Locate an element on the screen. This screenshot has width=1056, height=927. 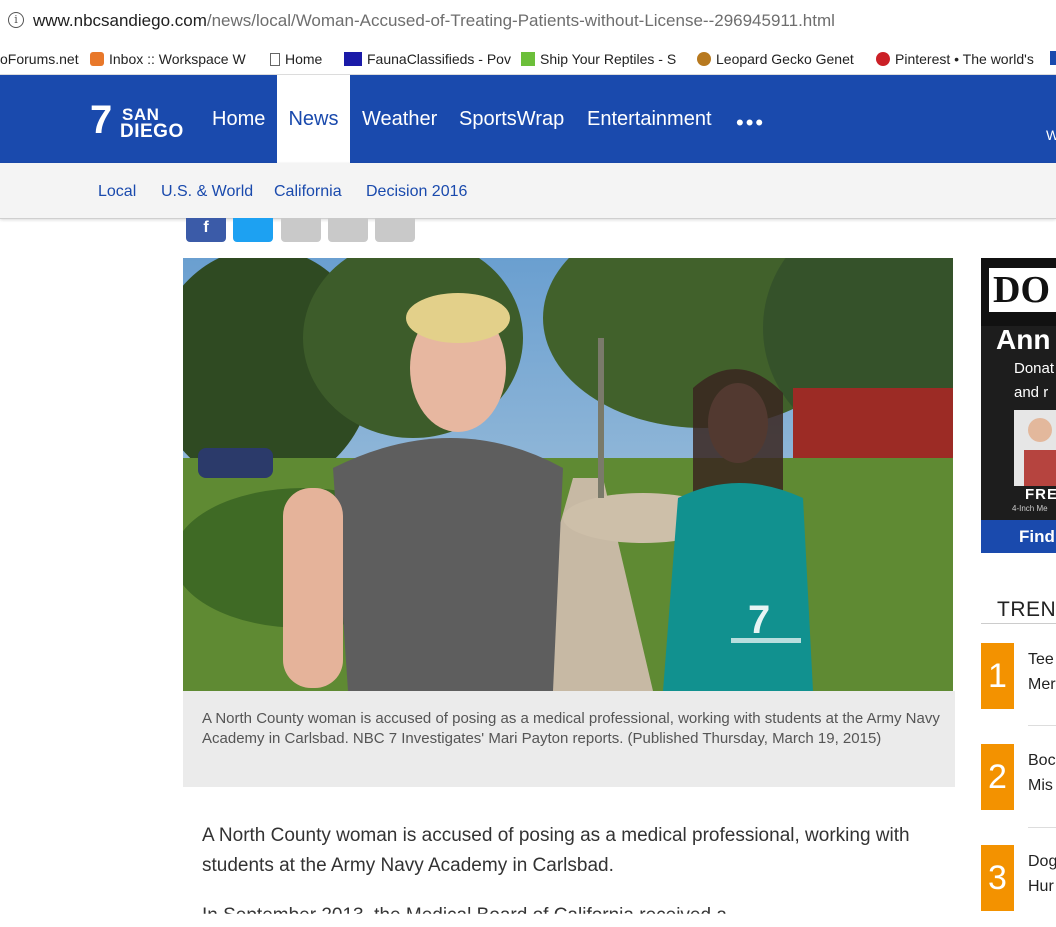
ad-cta-button: Find is located at coordinates (1018, 536).